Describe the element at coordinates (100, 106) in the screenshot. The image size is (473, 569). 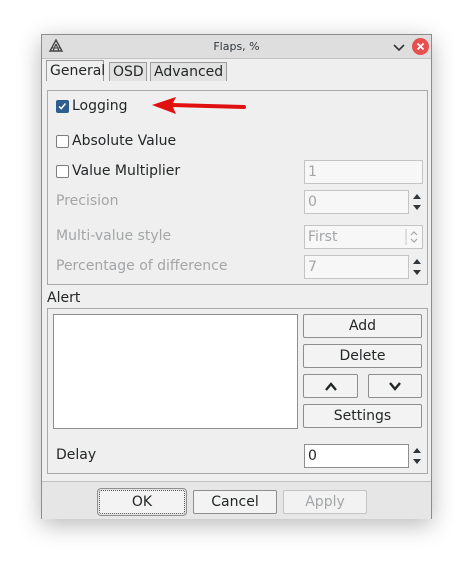
I see `logging-label: Logging` at that location.